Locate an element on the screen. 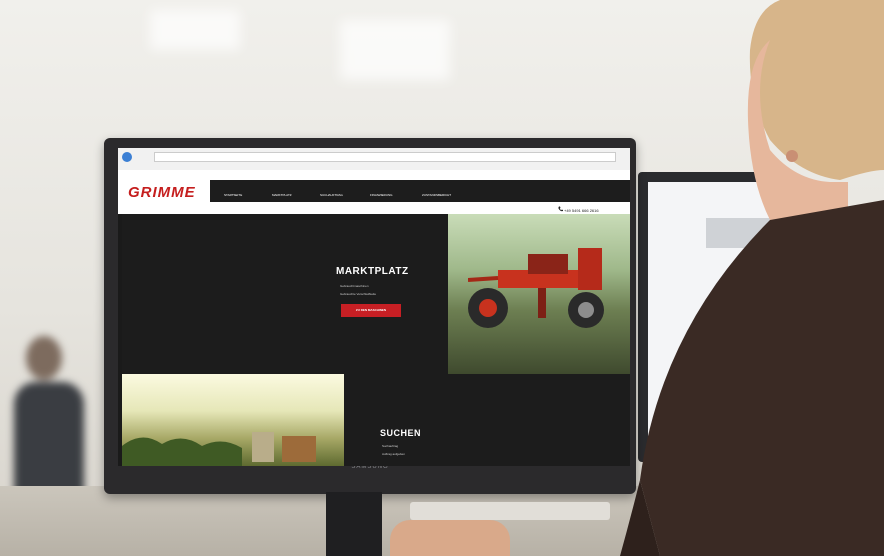 Image resolution: width=884 pixels, height=556 pixels. harvester-photo is located at coordinates (539, 294).